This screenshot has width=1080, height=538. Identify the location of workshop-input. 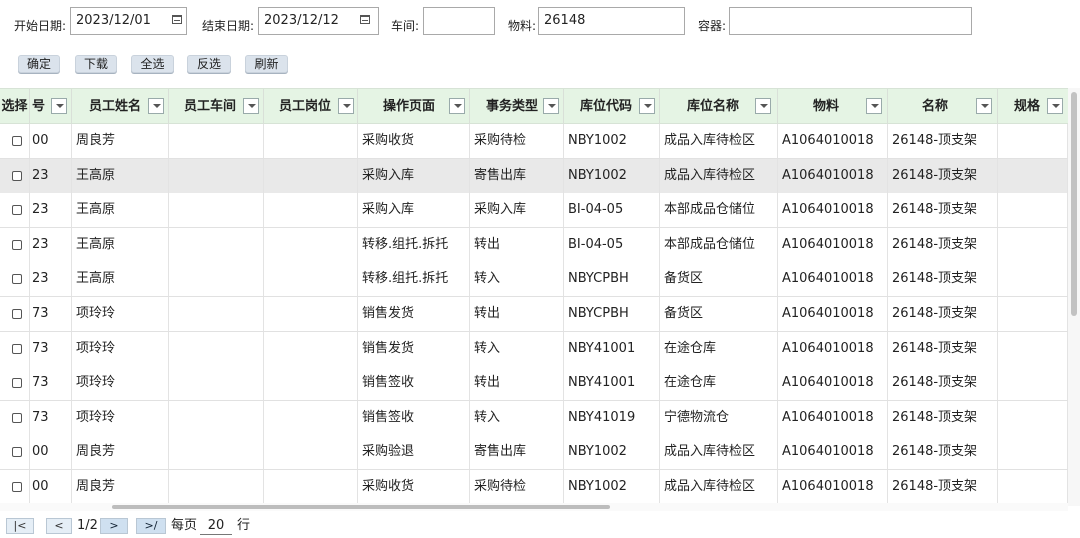
(459, 21).